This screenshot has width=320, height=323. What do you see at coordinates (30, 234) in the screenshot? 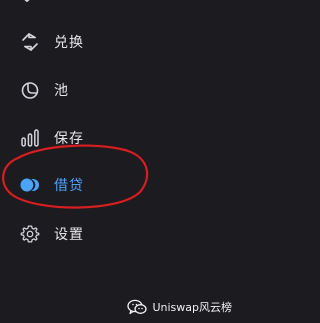
I see `gear-icon` at bounding box center [30, 234].